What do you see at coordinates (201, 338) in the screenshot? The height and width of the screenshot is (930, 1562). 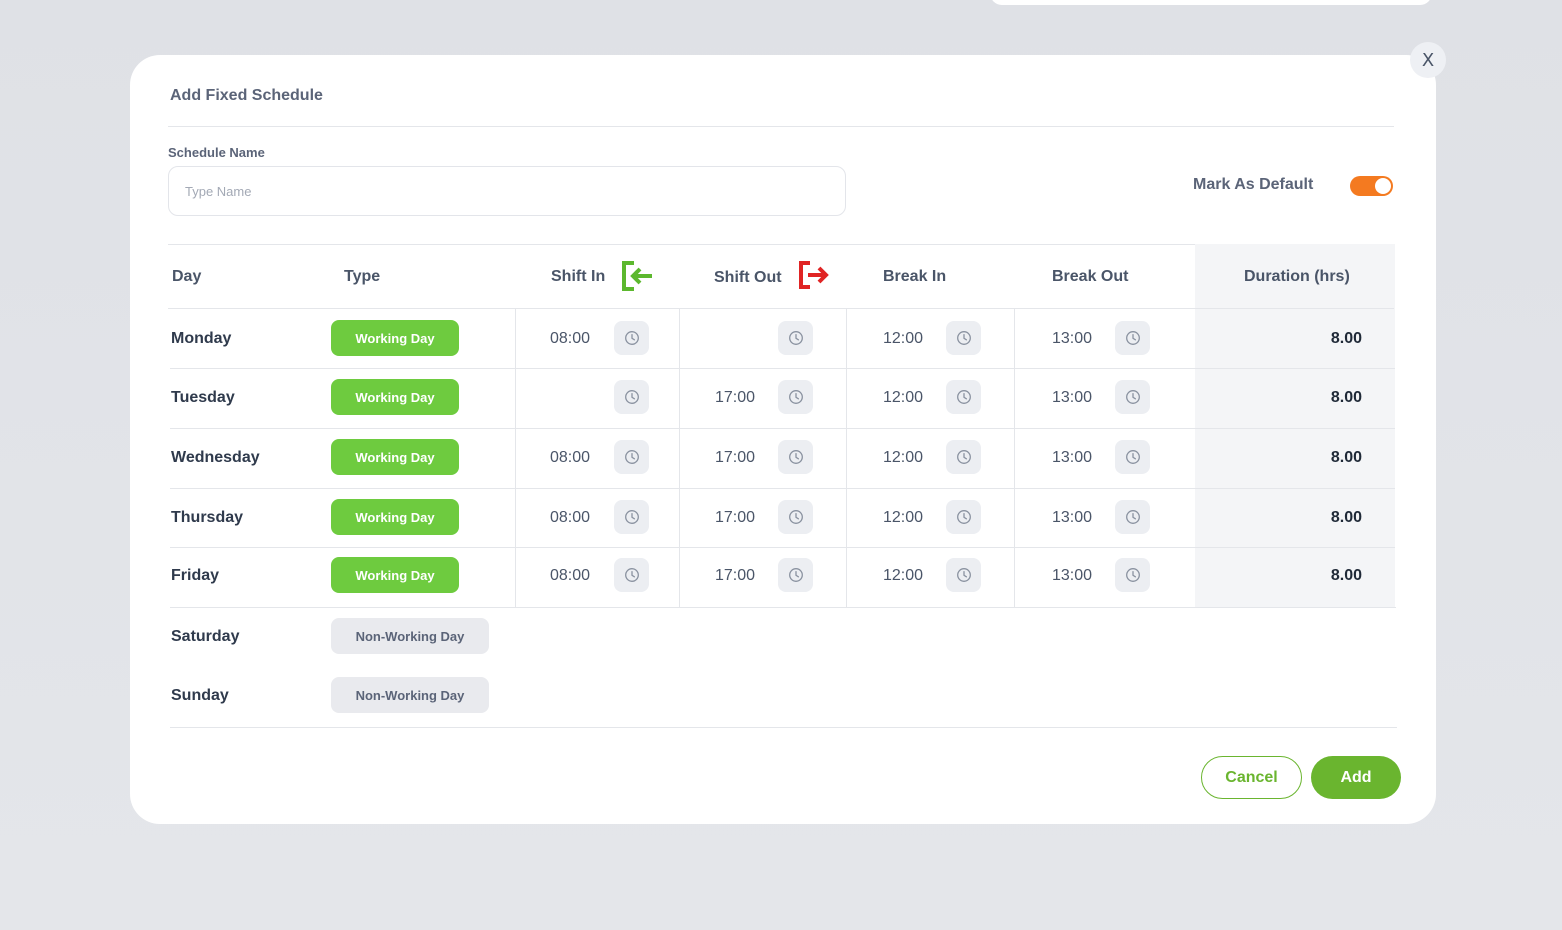 I see `day-label: Monday` at bounding box center [201, 338].